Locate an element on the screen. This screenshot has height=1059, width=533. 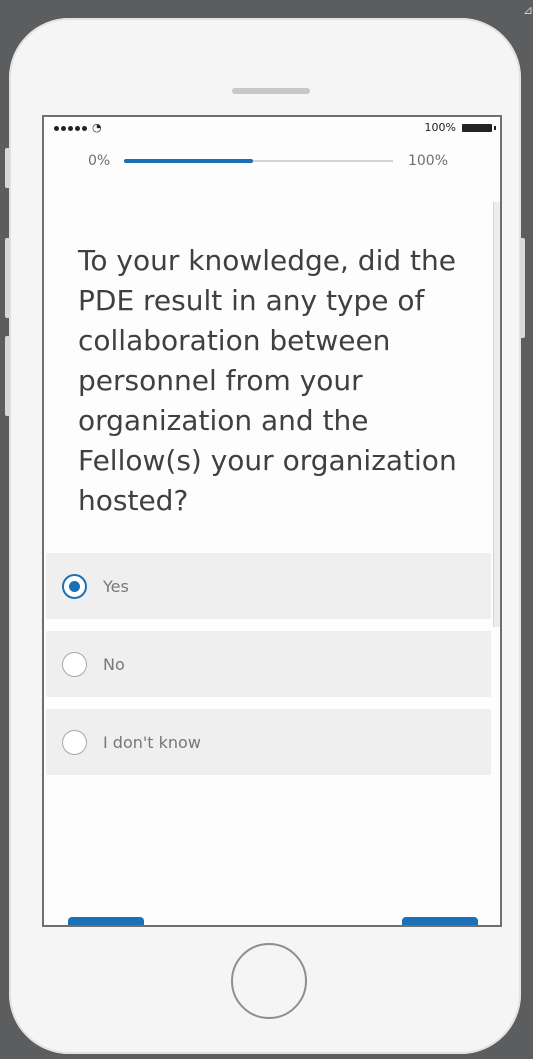
progress-start-label: 0% is located at coordinates (99, 161).